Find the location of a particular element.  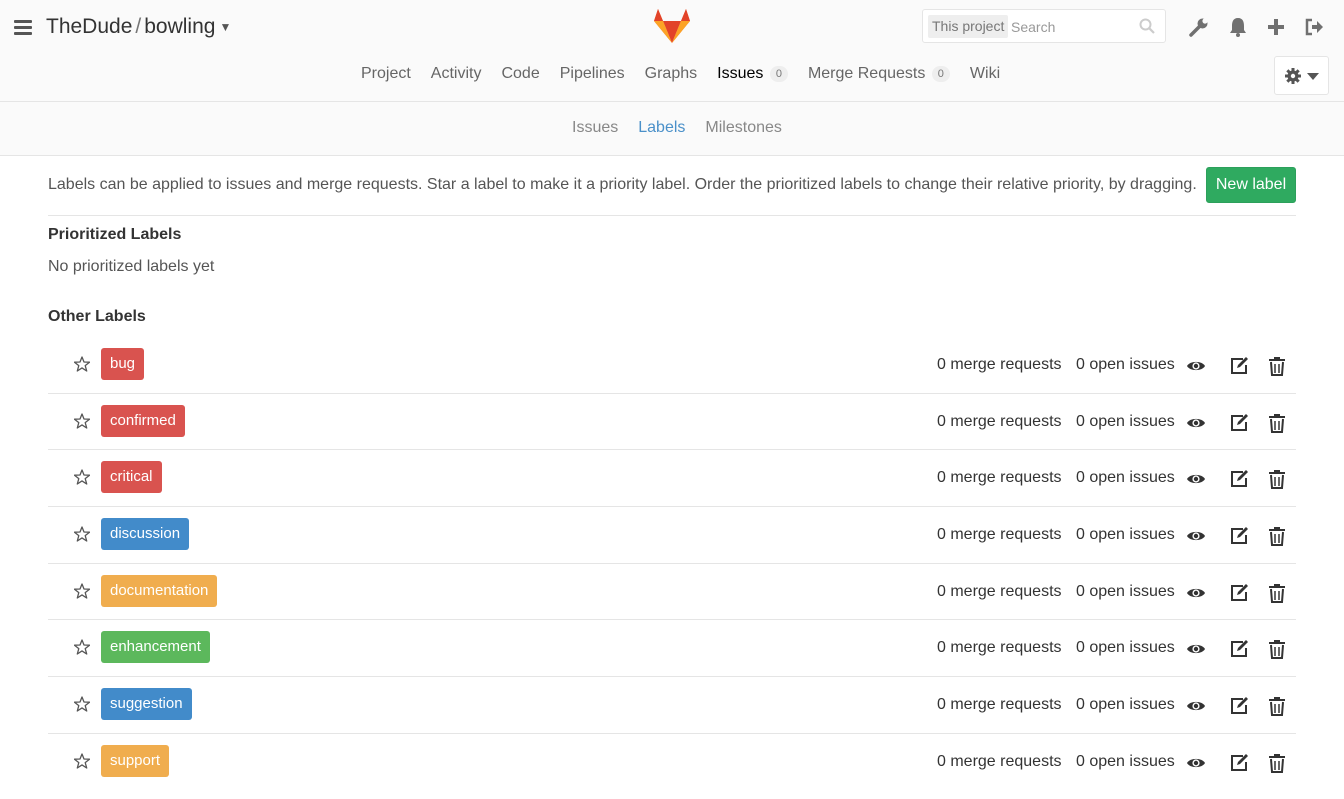

search-box: This project is located at coordinates (1044, 26).